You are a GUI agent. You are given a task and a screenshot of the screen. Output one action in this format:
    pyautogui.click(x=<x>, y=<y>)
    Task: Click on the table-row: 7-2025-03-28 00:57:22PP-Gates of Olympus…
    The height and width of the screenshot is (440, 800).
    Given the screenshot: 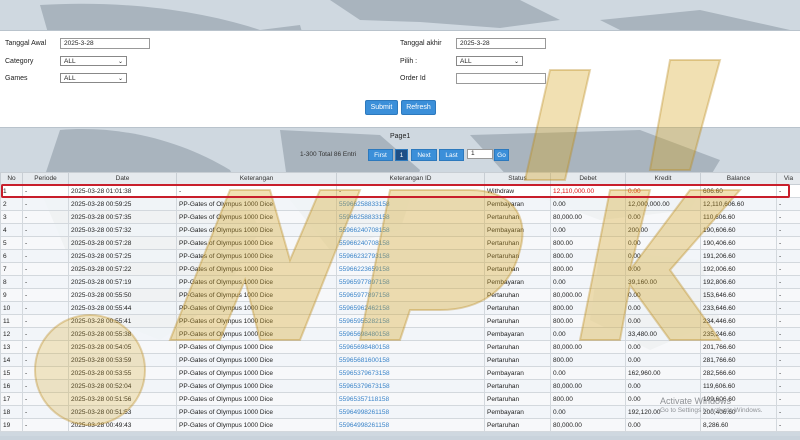 What is the action you would take?
    pyautogui.click(x=400, y=269)
    